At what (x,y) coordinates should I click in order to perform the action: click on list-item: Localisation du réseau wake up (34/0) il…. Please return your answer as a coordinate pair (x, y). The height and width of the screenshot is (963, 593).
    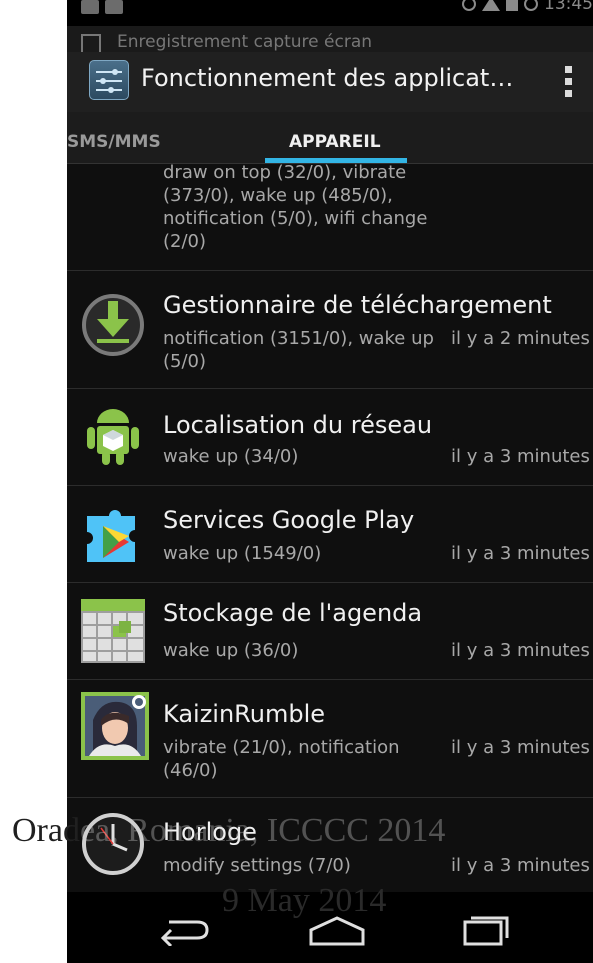
    Looking at the image, I should click on (330, 437).